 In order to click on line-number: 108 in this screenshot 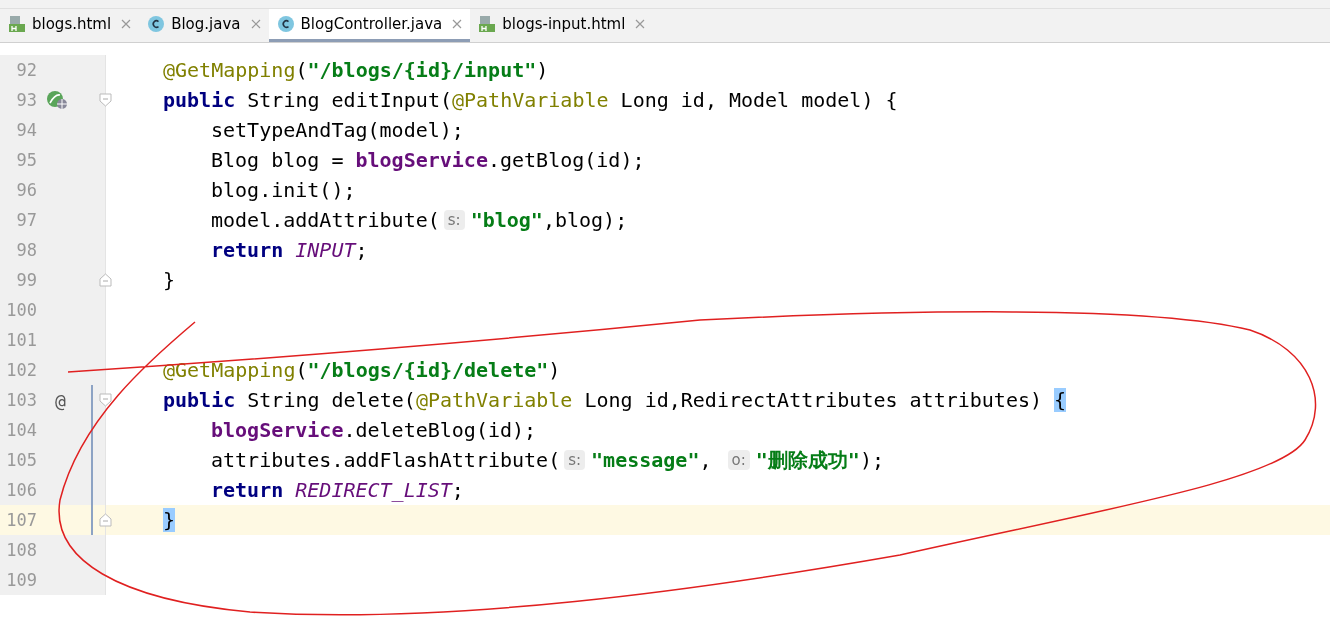, I will do `click(21, 550)`.